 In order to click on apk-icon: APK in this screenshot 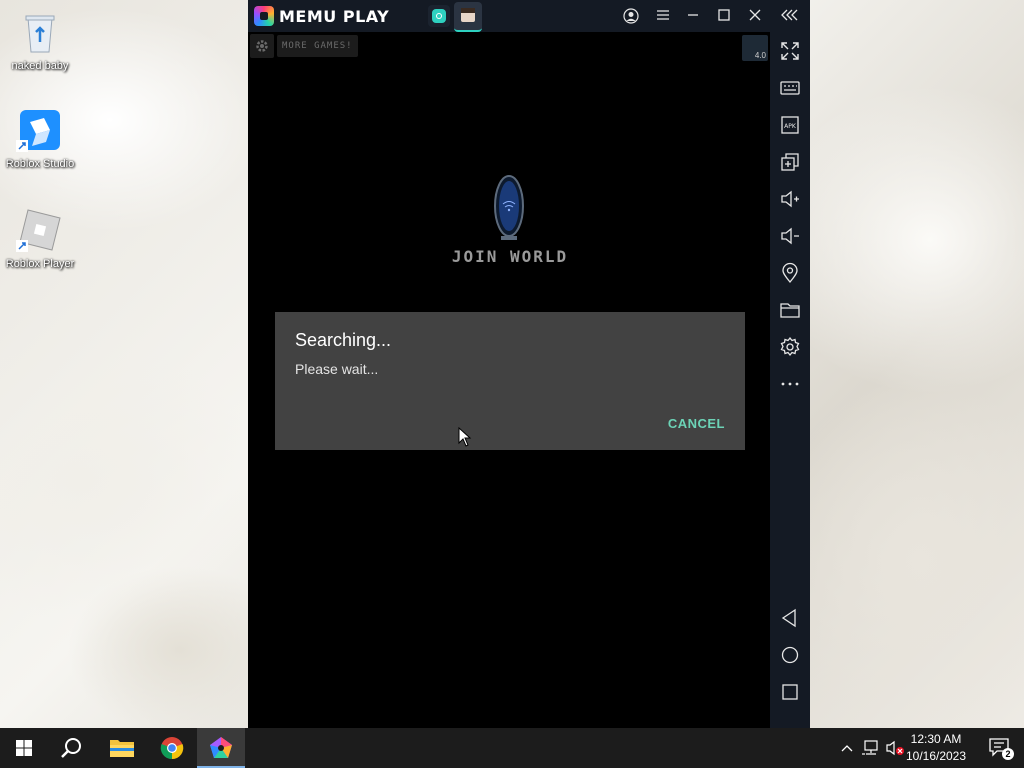, I will do `click(790, 125)`.